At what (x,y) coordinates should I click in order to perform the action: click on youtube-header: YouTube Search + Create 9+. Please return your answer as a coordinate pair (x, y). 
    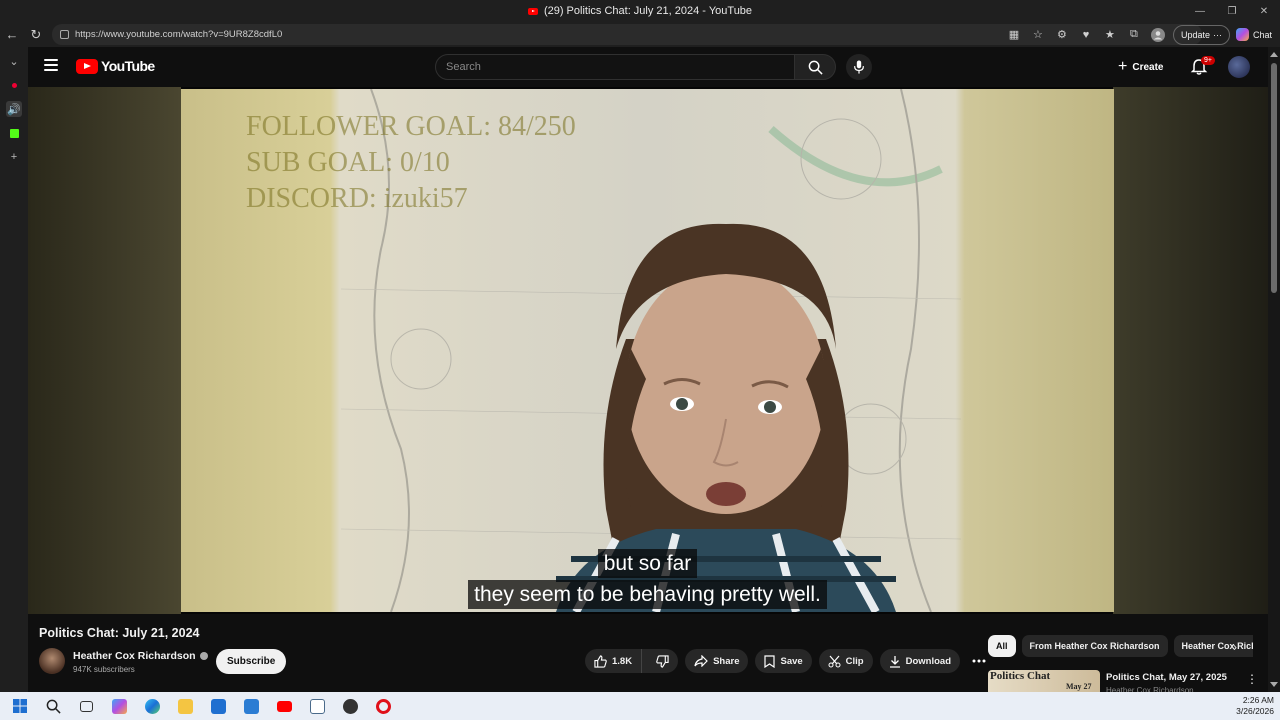
    Looking at the image, I should click on (648, 67).